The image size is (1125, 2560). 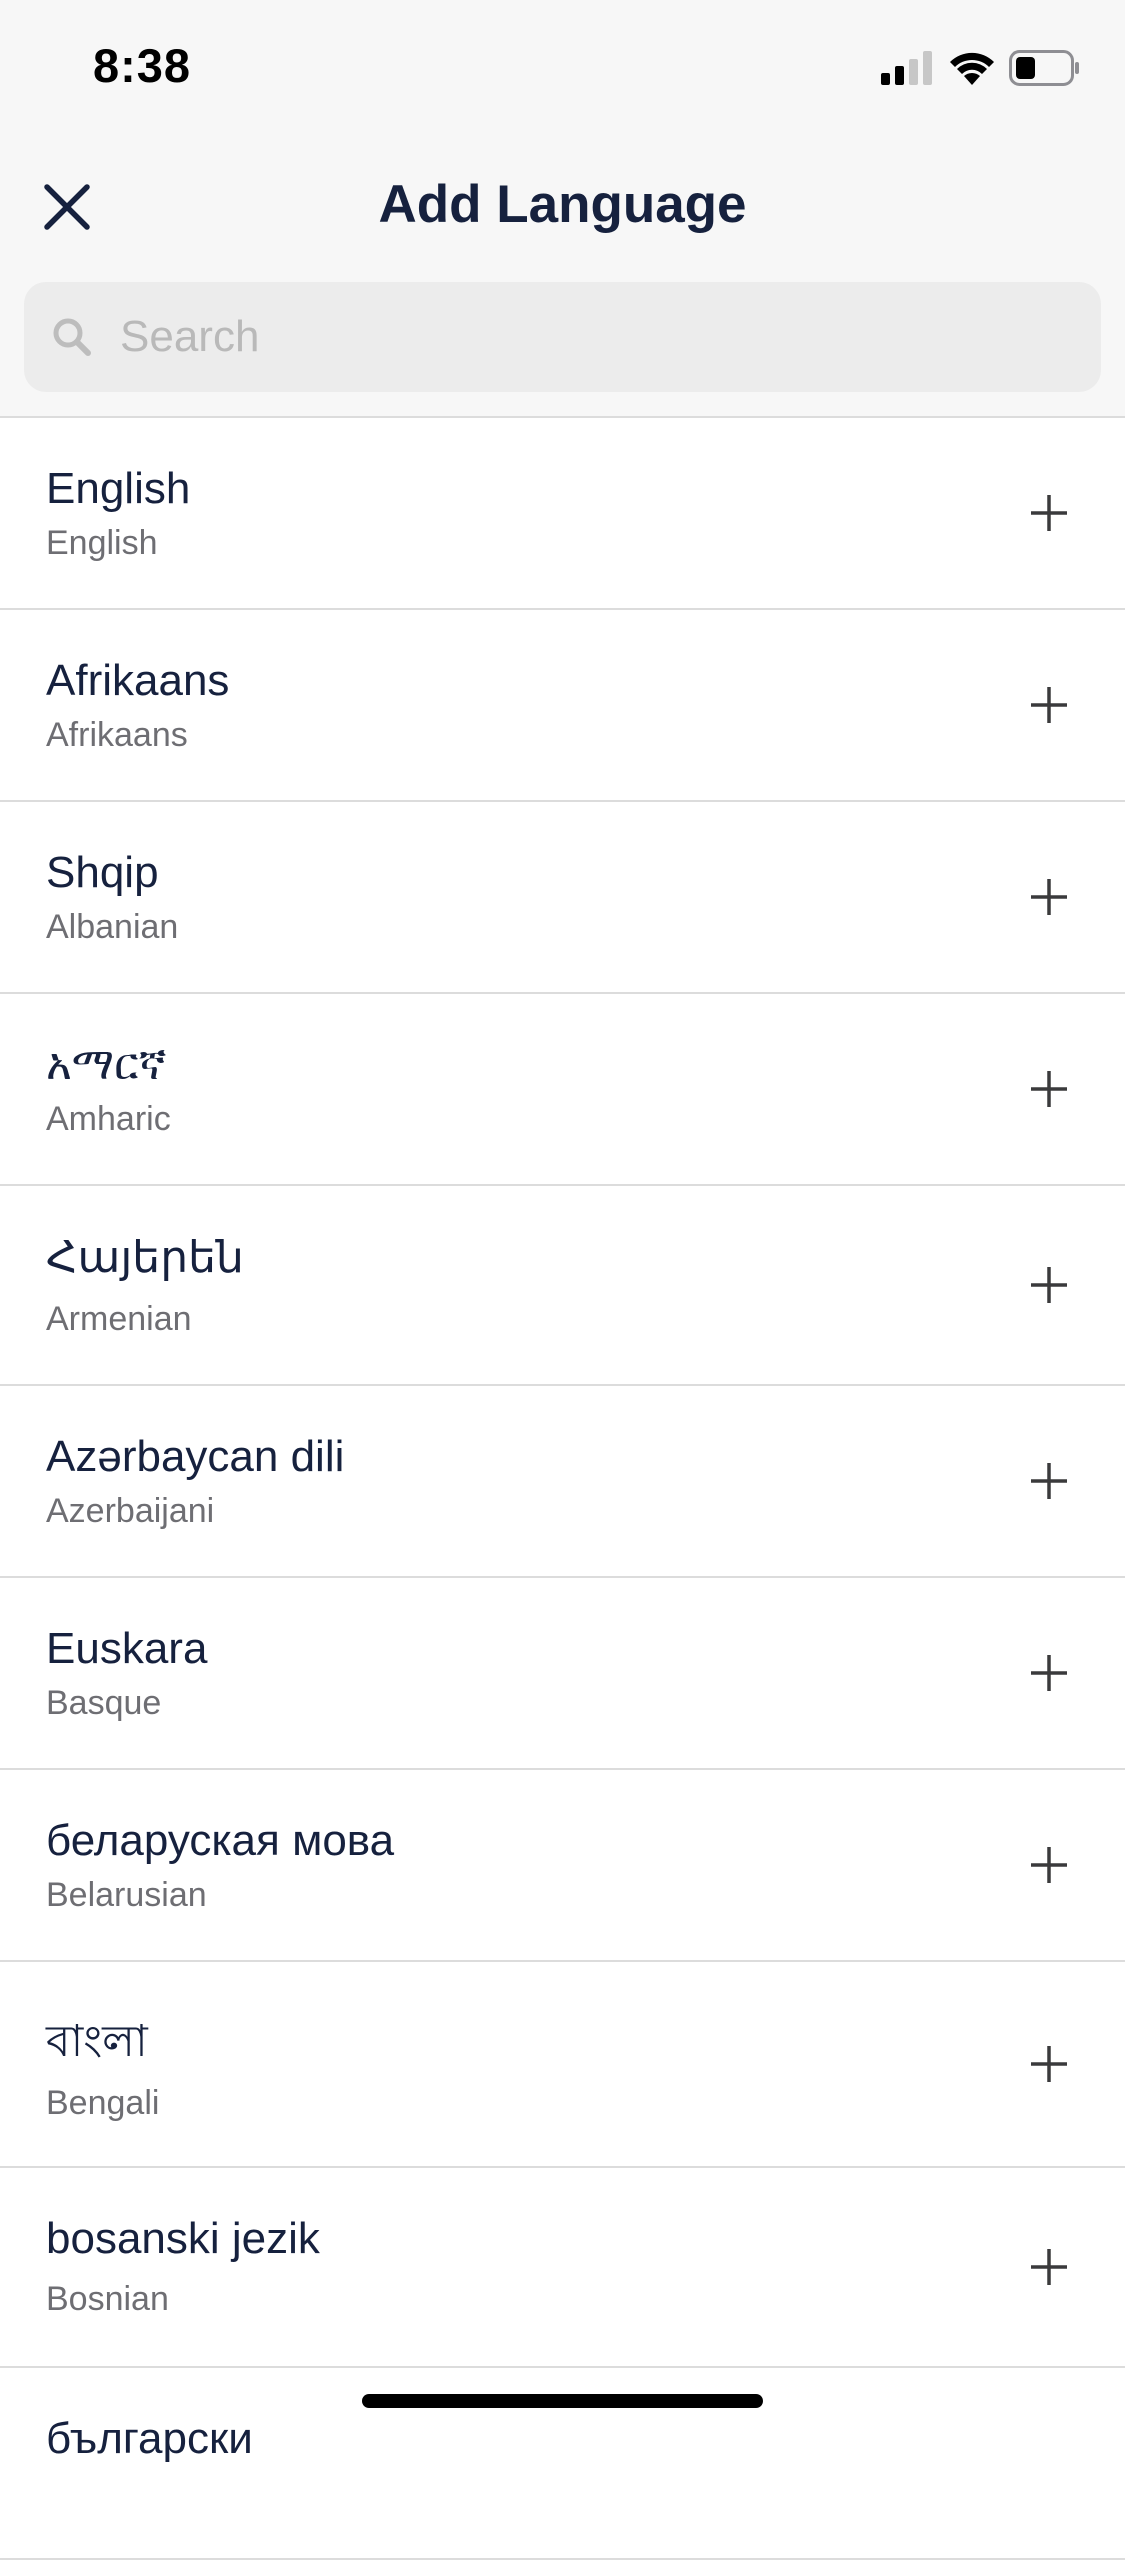 I want to click on language-row-armenian: Հայերեն Armenian, so click(x=562, y=1286).